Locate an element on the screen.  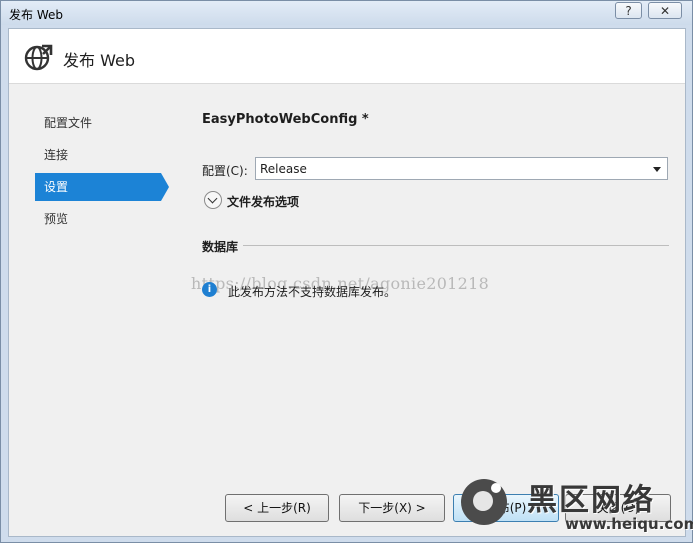
logo-icon-inner is located at coordinates (483, 501).